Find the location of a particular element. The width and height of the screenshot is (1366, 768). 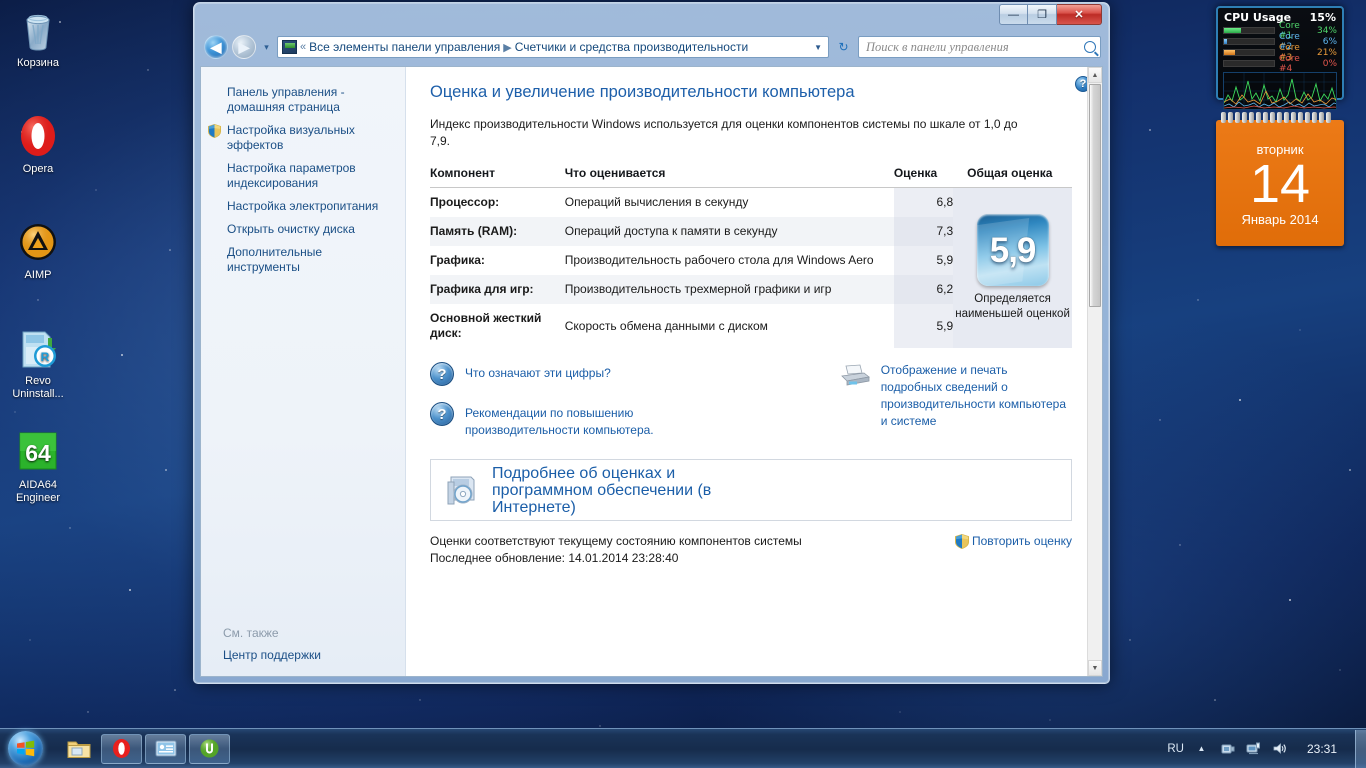

shield-icon is located at coordinates (961, 541).